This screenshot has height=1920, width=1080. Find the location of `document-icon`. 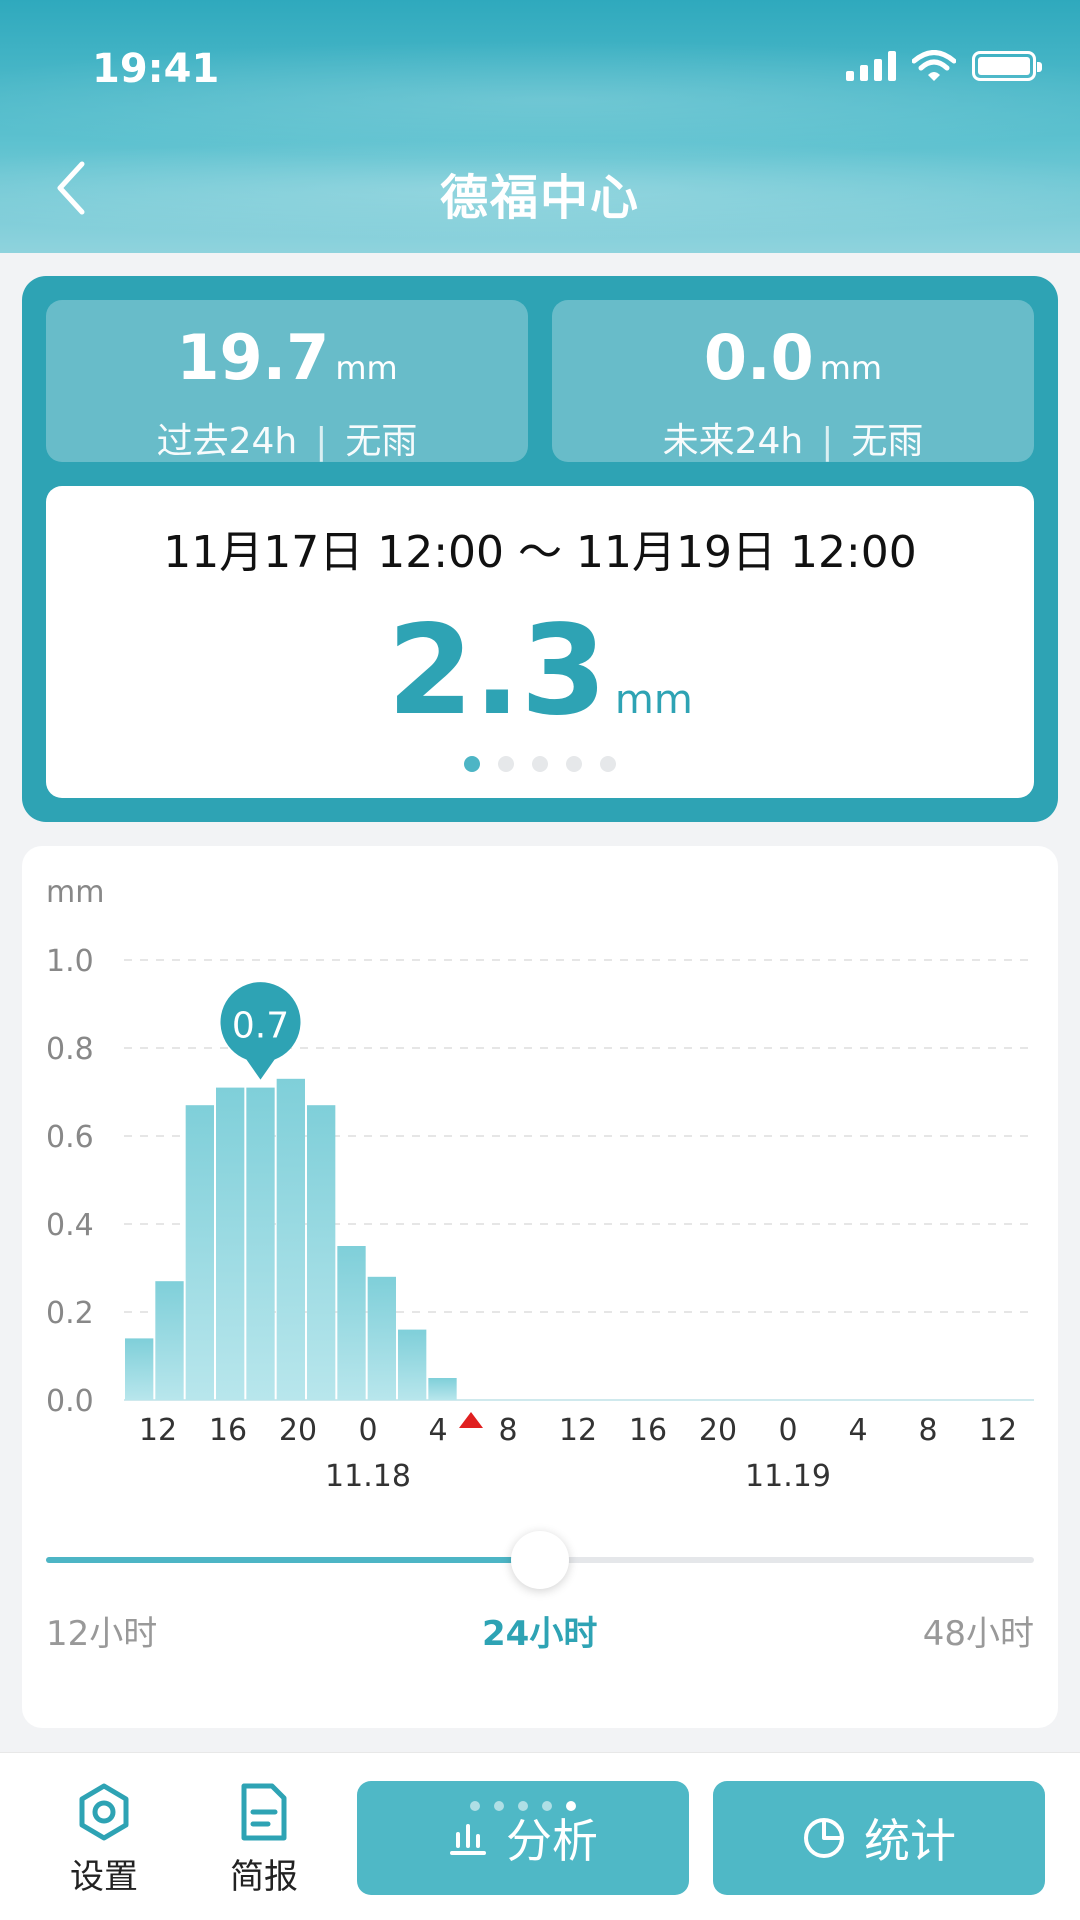

document-icon is located at coordinates (264, 1812).